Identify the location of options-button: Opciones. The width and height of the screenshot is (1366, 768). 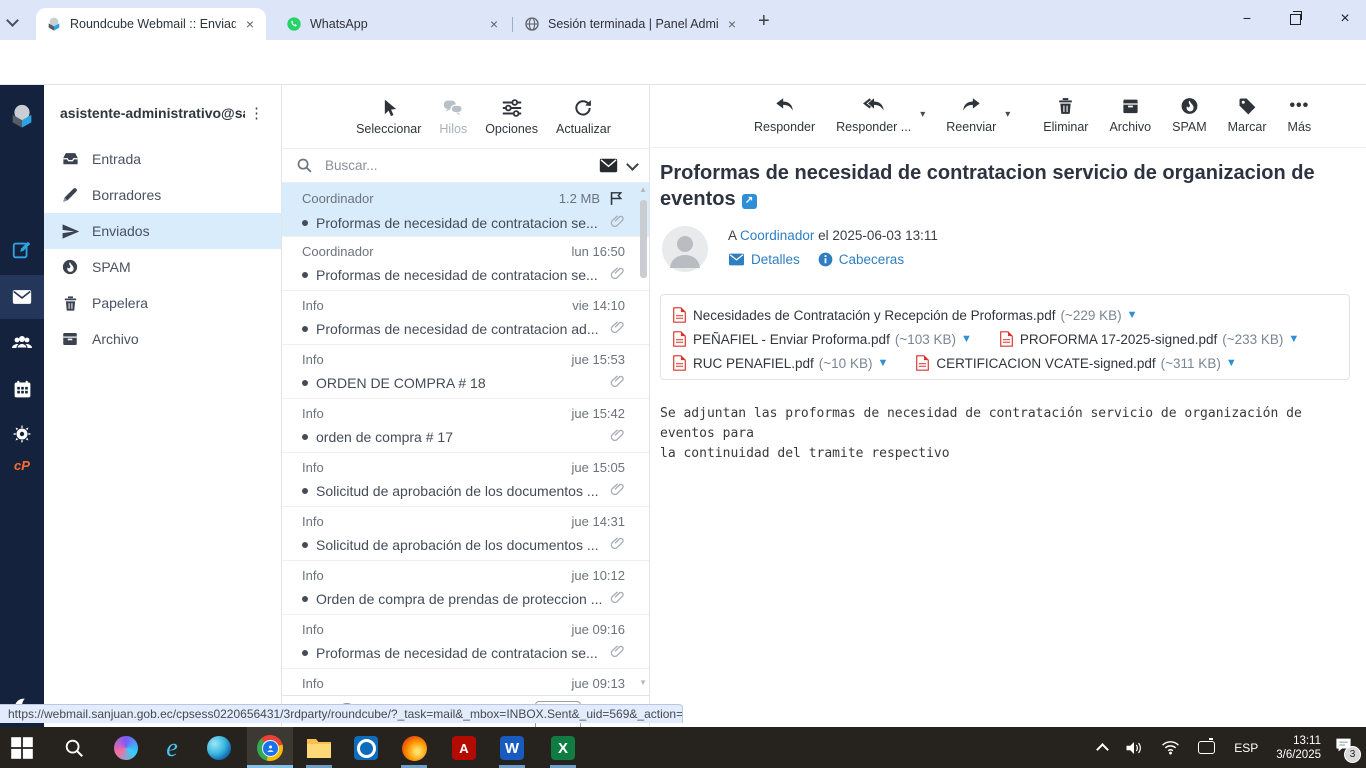
(511, 116).